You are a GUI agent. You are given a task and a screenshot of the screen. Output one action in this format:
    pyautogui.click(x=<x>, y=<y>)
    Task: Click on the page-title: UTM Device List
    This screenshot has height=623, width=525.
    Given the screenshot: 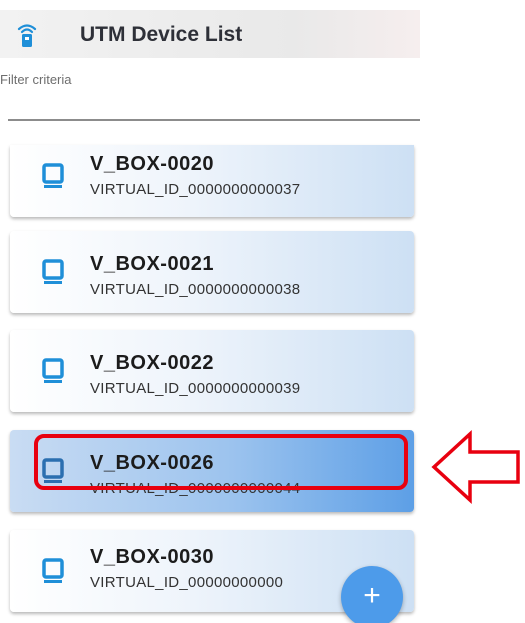 What is the action you would take?
    pyautogui.click(x=161, y=34)
    